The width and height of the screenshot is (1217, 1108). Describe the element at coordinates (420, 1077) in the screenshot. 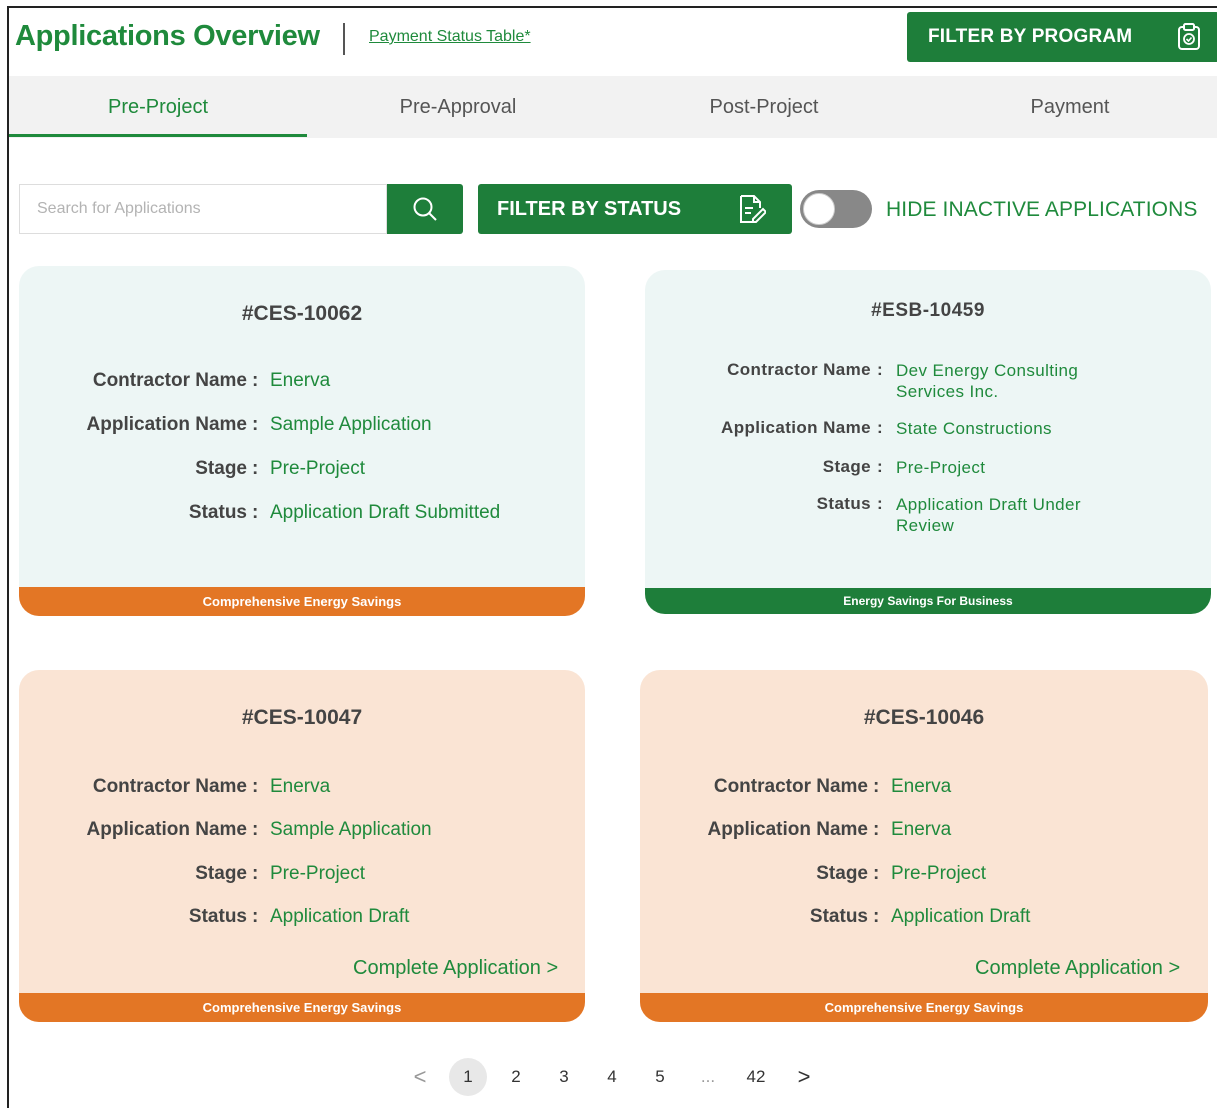

I see `prev-page-button: <` at that location.